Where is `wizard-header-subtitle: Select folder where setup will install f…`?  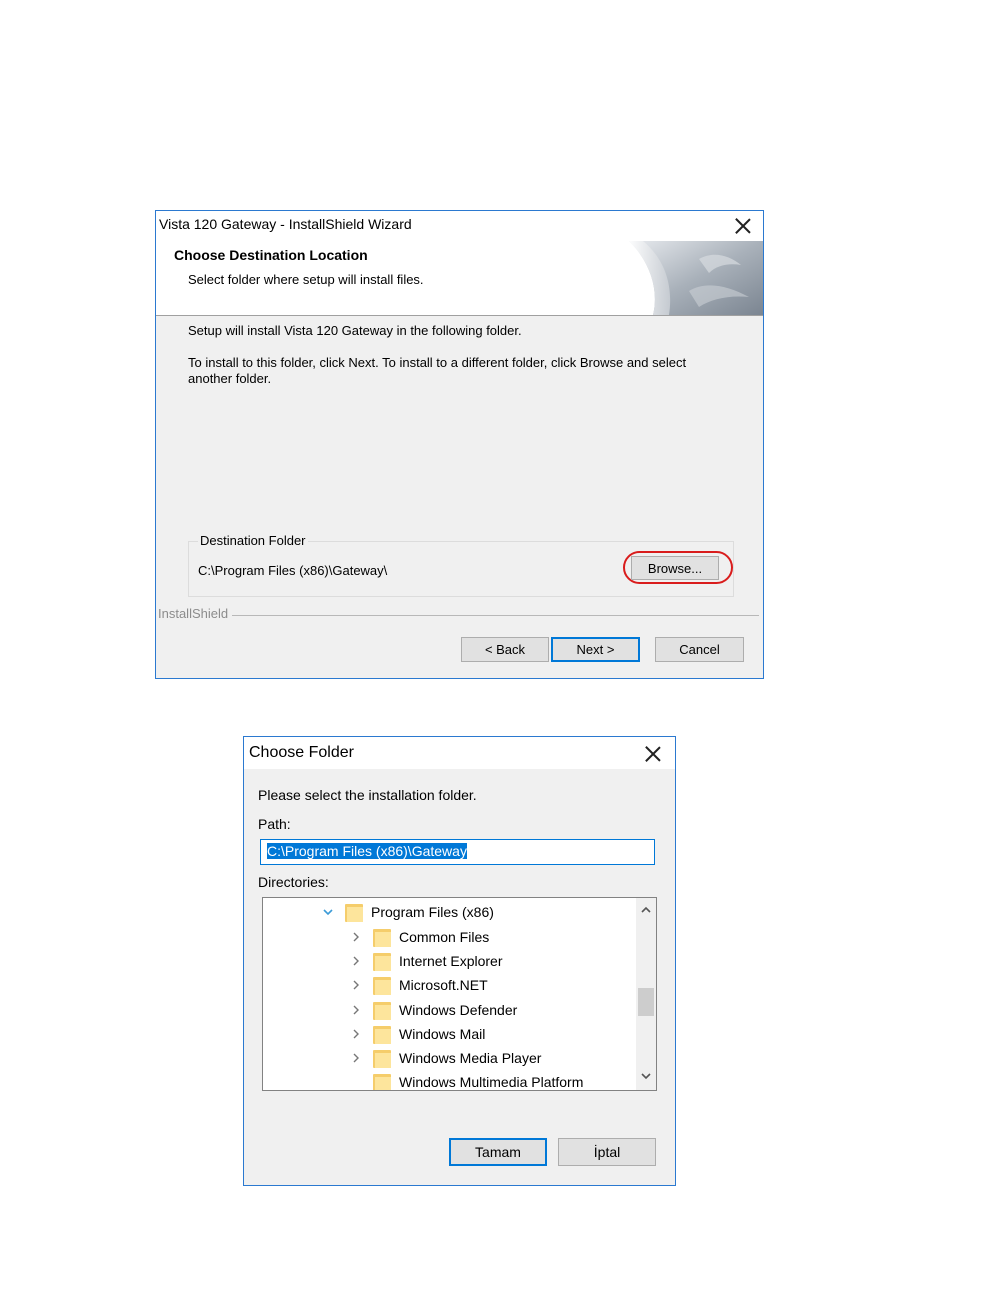 wizard-header-subtitle: Select folder where setup will install f… is located at coordinates (306, 279).